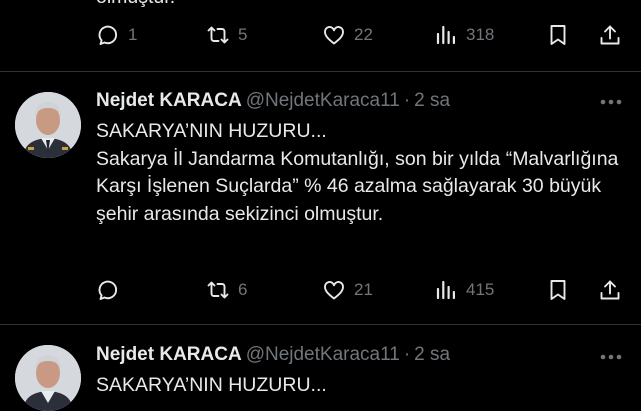  I want to click on like-count: 21, so click(363, 289).